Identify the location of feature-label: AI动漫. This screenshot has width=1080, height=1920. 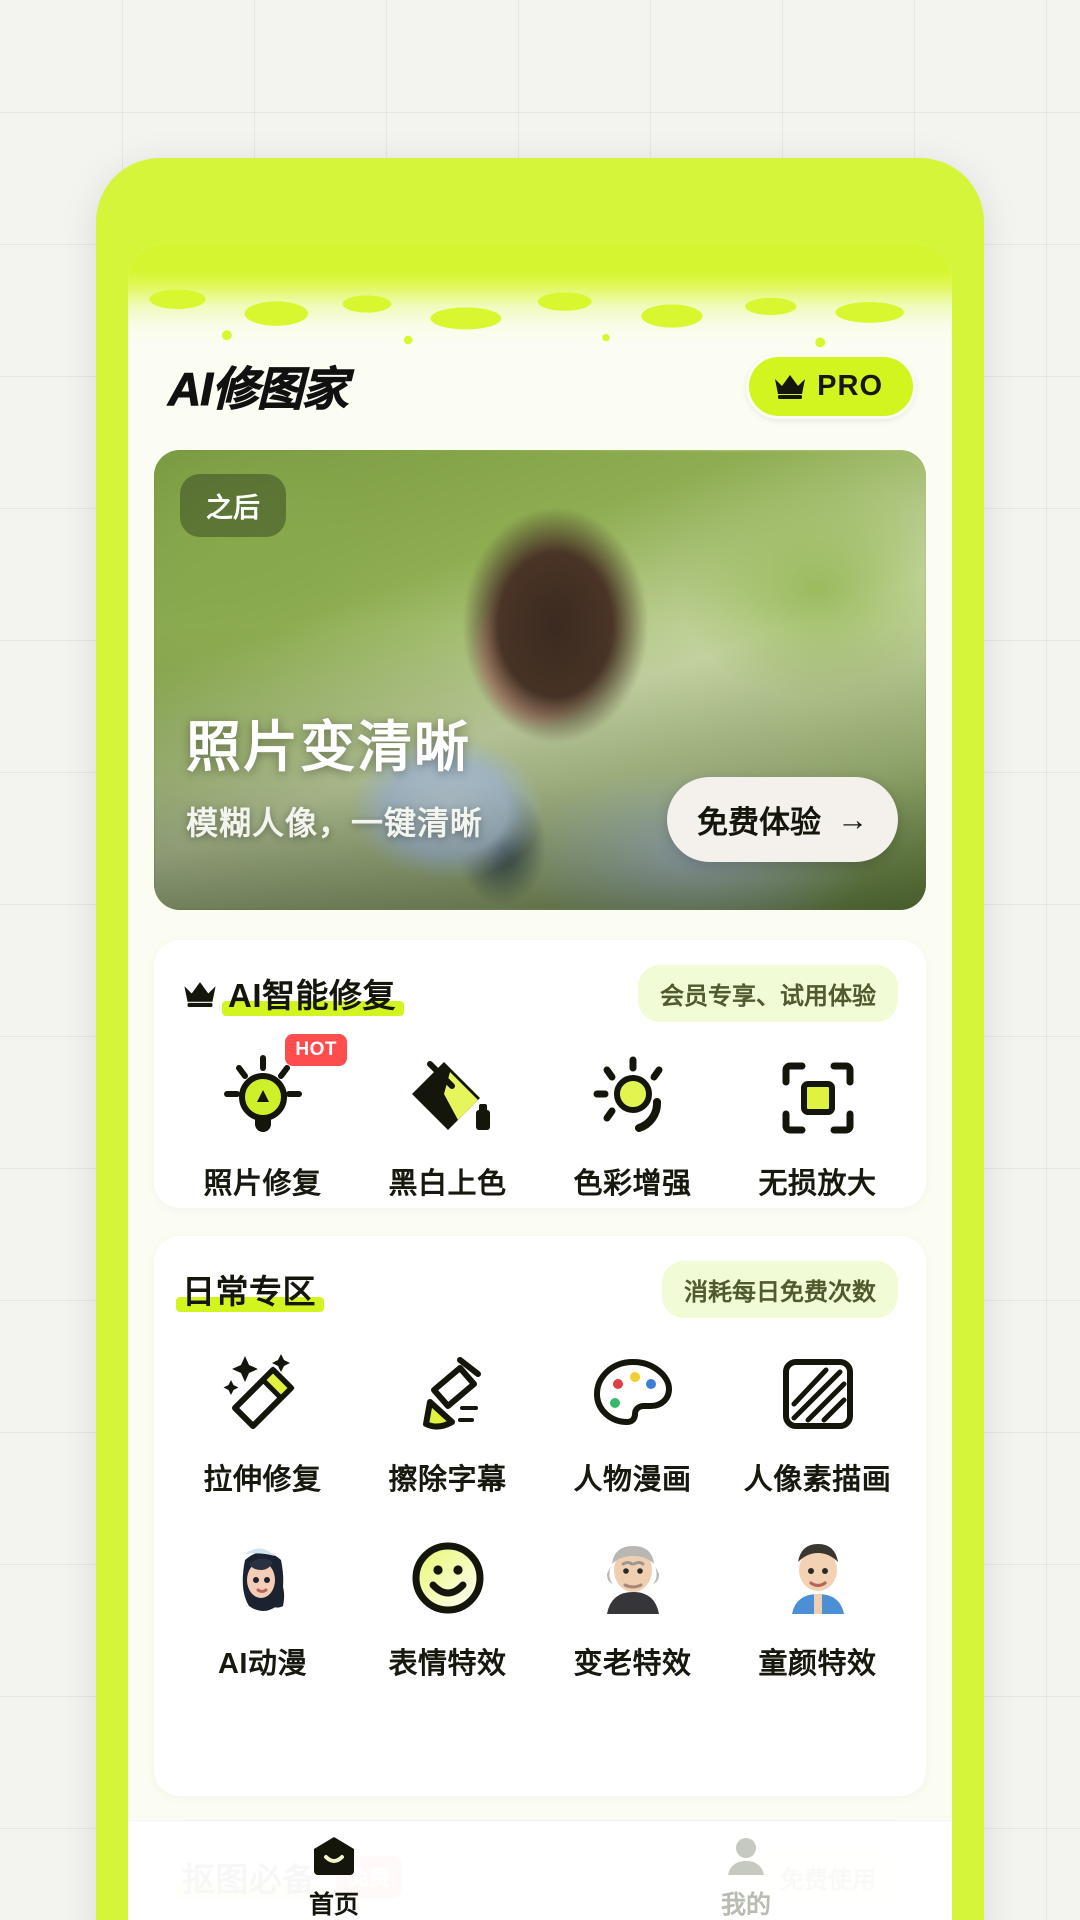
(262, 1664).